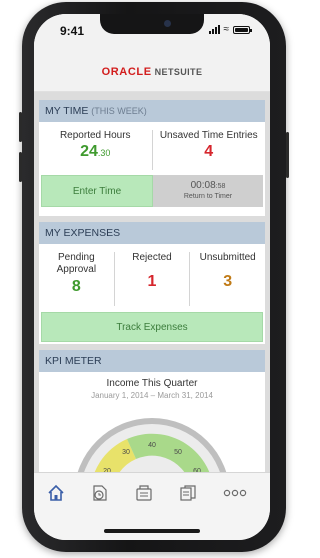 The height and width of the screenshot is (558, 320). I want to click on home-icon, so click(56, 492).